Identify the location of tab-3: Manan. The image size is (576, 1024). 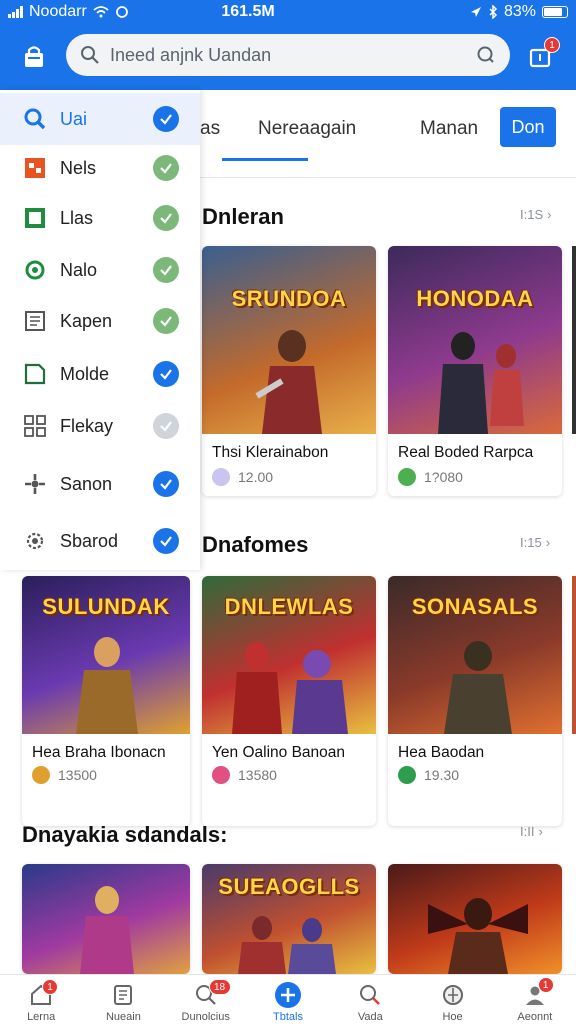
(449, 129).